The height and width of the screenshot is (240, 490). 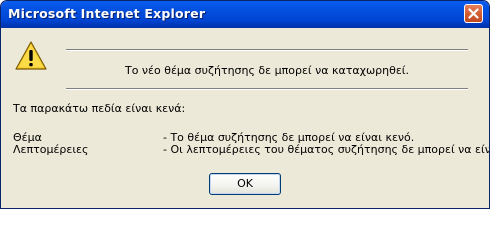 What do you see at coordinates (107, 13) in the screenshot?
I see `window-title: Microsoft Internet Explorer` at bounding box center [107, 13].